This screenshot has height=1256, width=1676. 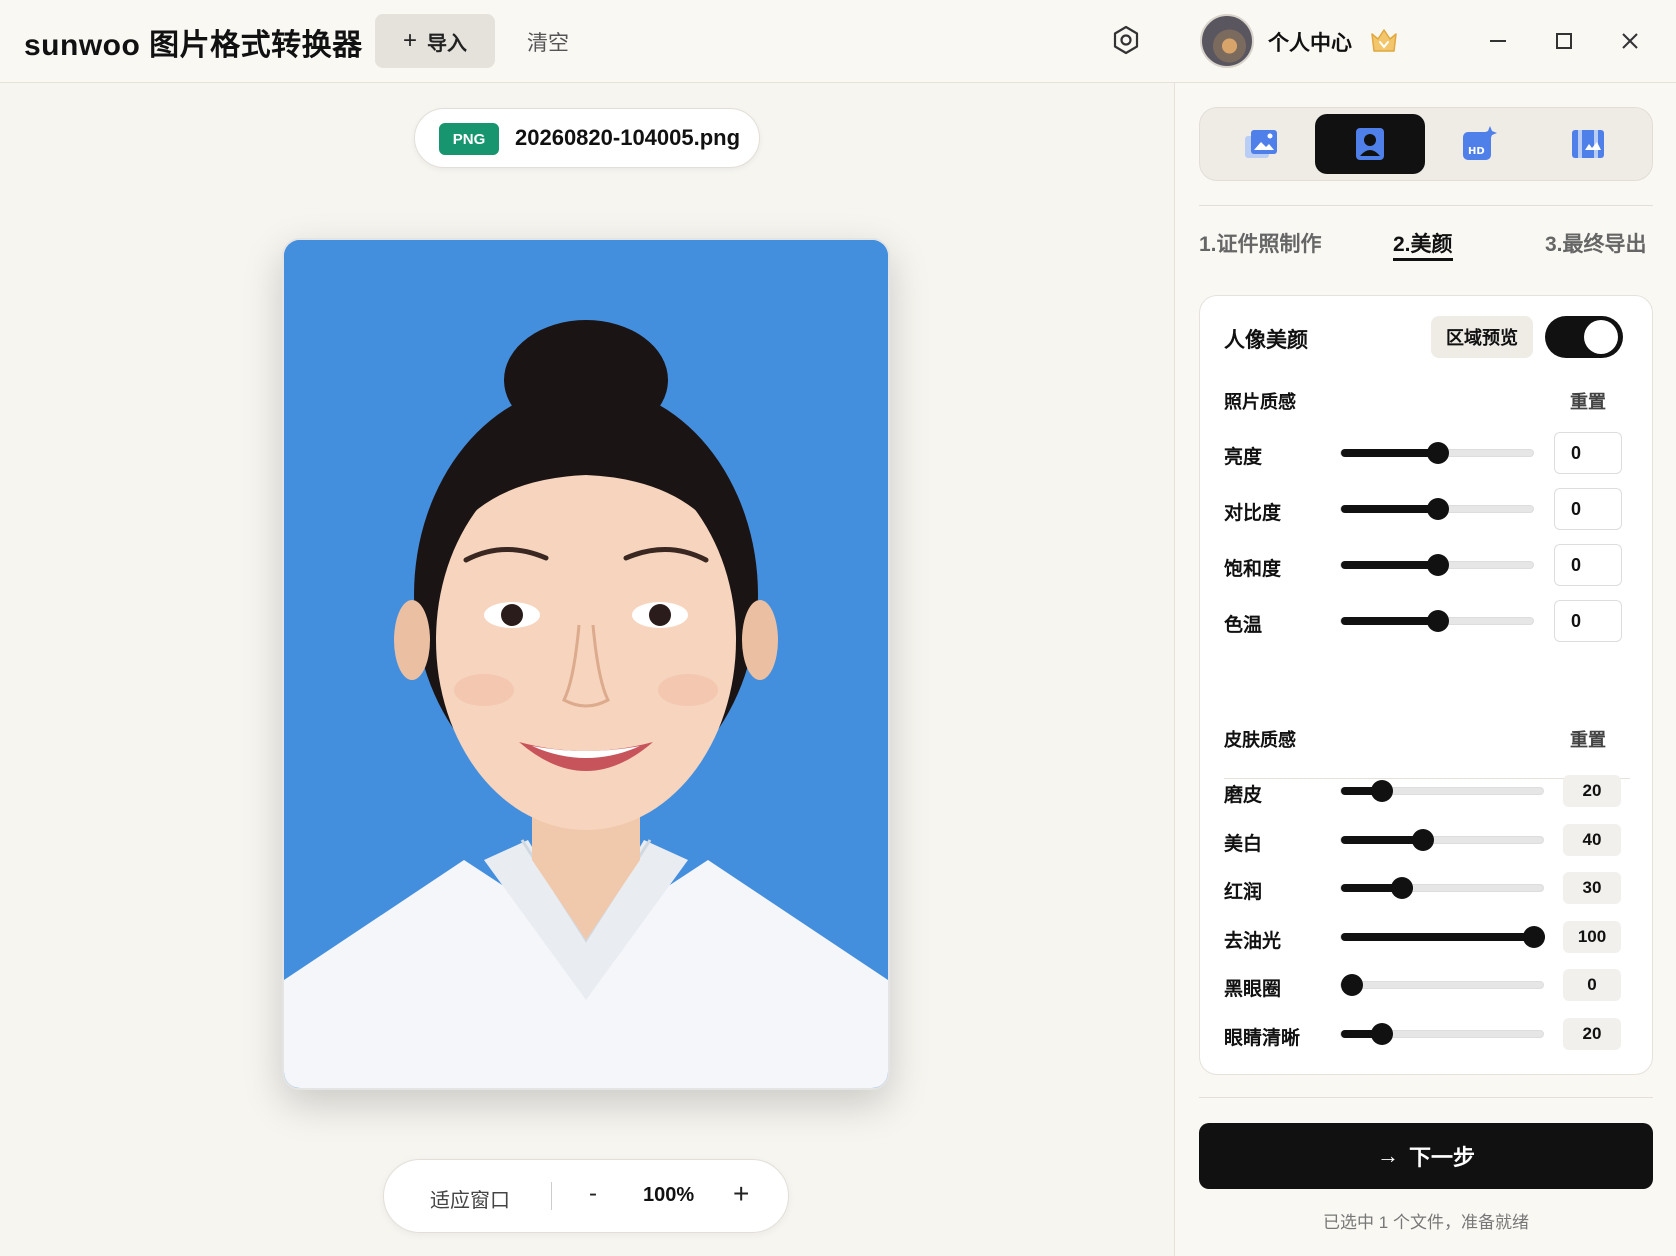 I want to click on zoom-divider, so click(x=551, y=1196).